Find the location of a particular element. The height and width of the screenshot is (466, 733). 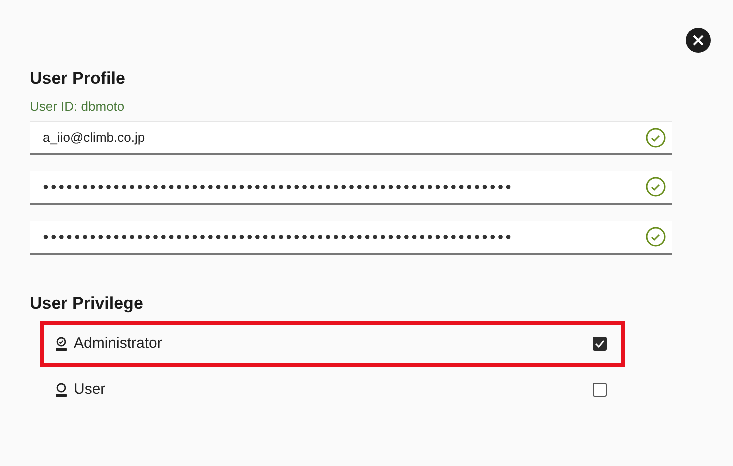

admin-user-icon is located at coordinates (61, 344).